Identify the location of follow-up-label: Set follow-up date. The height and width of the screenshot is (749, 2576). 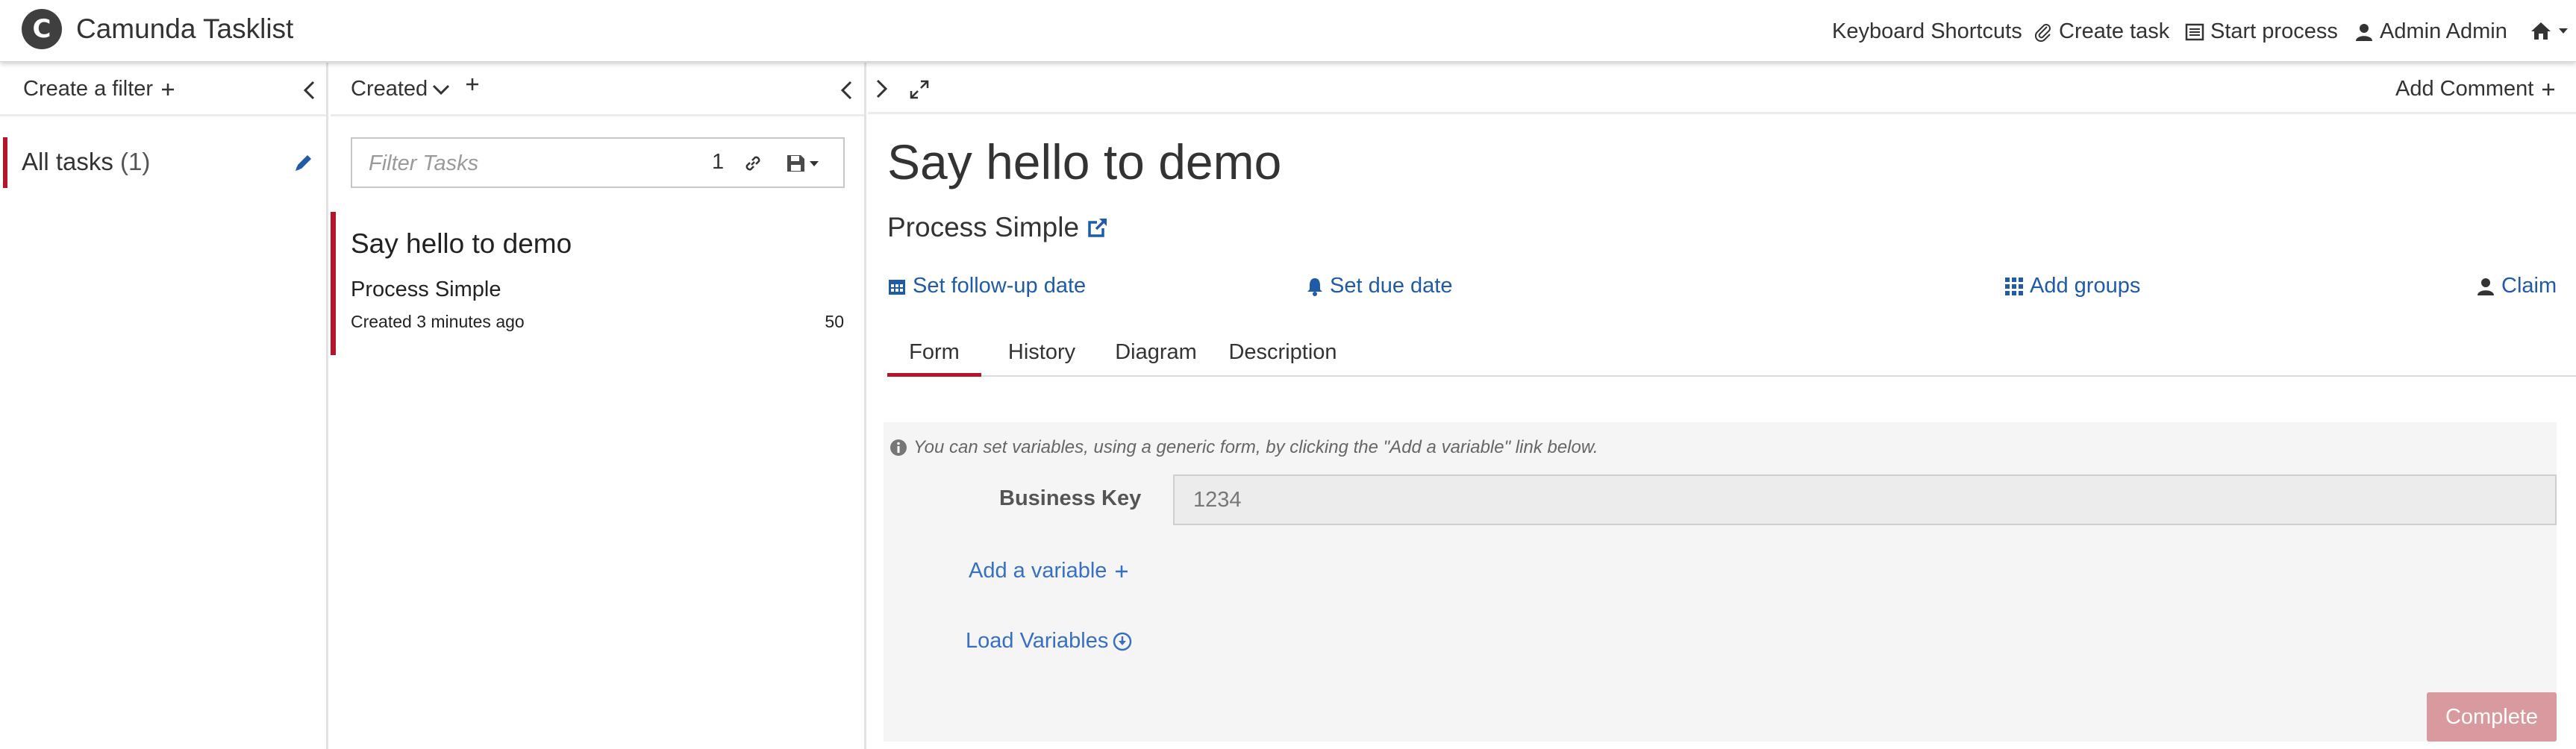
(1000, 286).